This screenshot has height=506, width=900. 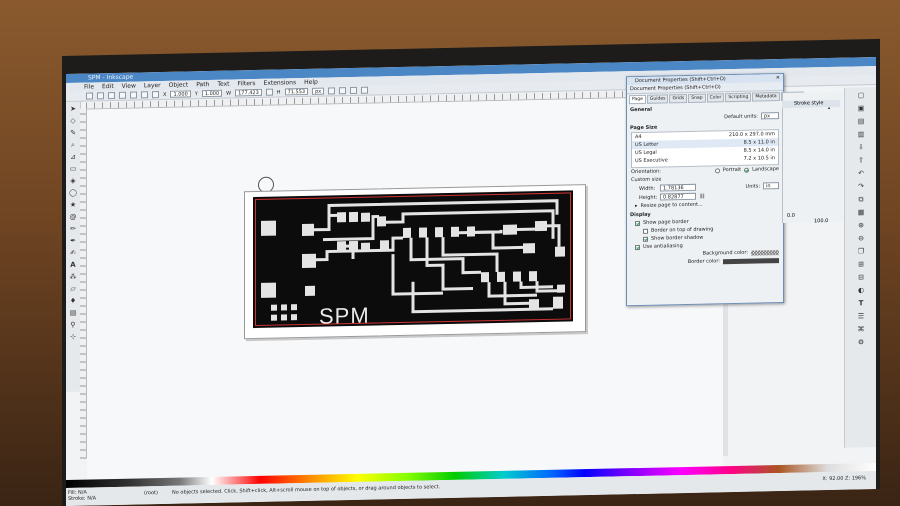 I want to click on node-tool-icon: ◇, so click(x=73, y=121).